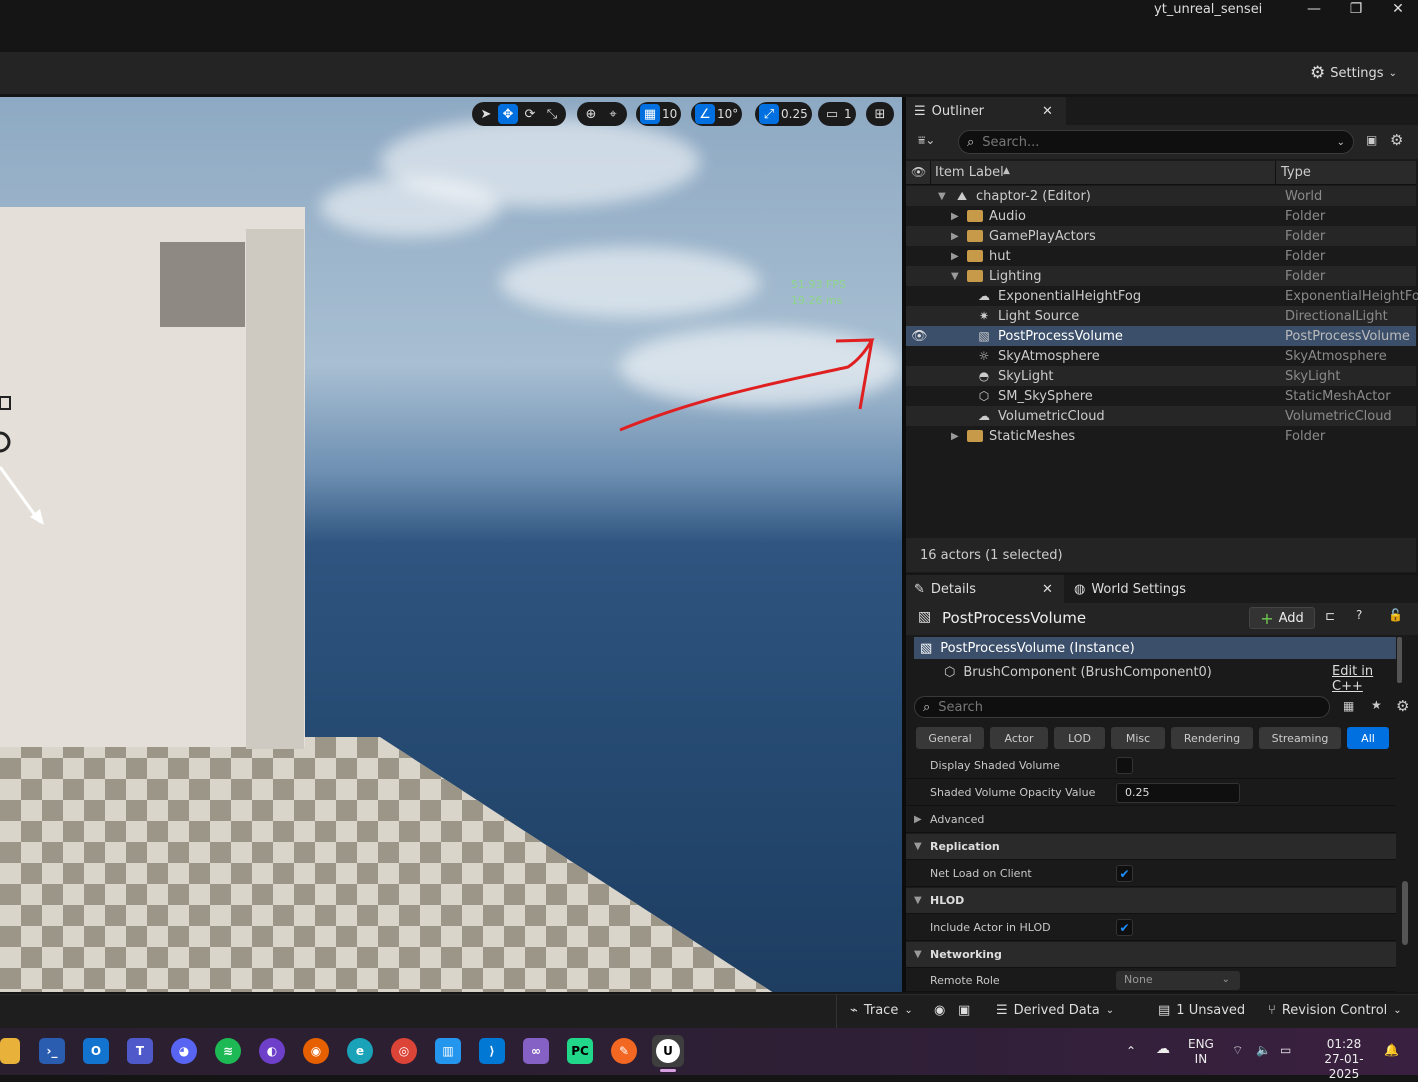  What do you see at coordinates (986, 111) in the screenshot?
I see `tab-outliner: ☰ Outliner ✕` at bounding box center [986, 111].